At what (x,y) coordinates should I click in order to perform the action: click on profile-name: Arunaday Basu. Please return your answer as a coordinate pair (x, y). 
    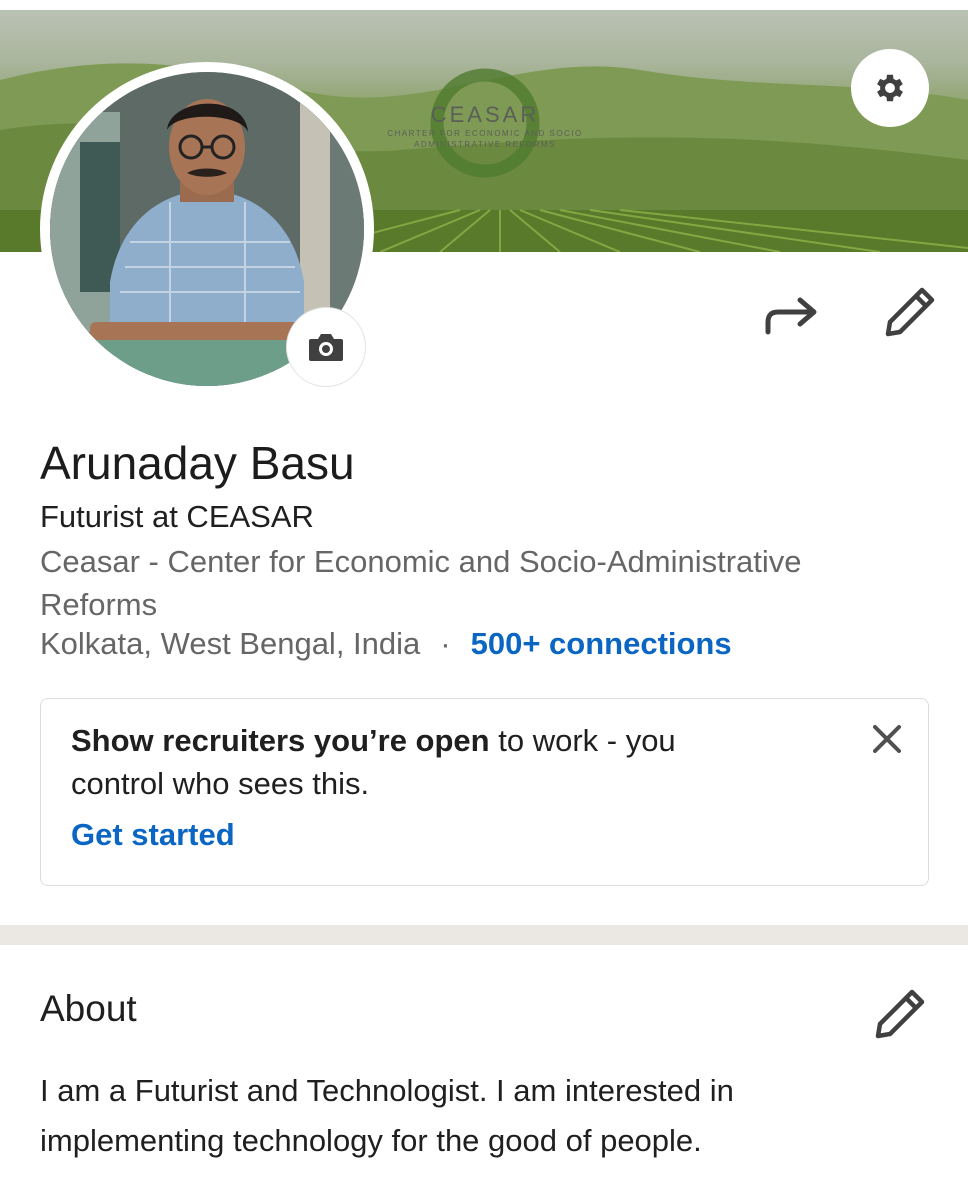
    Looking at the image, I should click on (197, 463).